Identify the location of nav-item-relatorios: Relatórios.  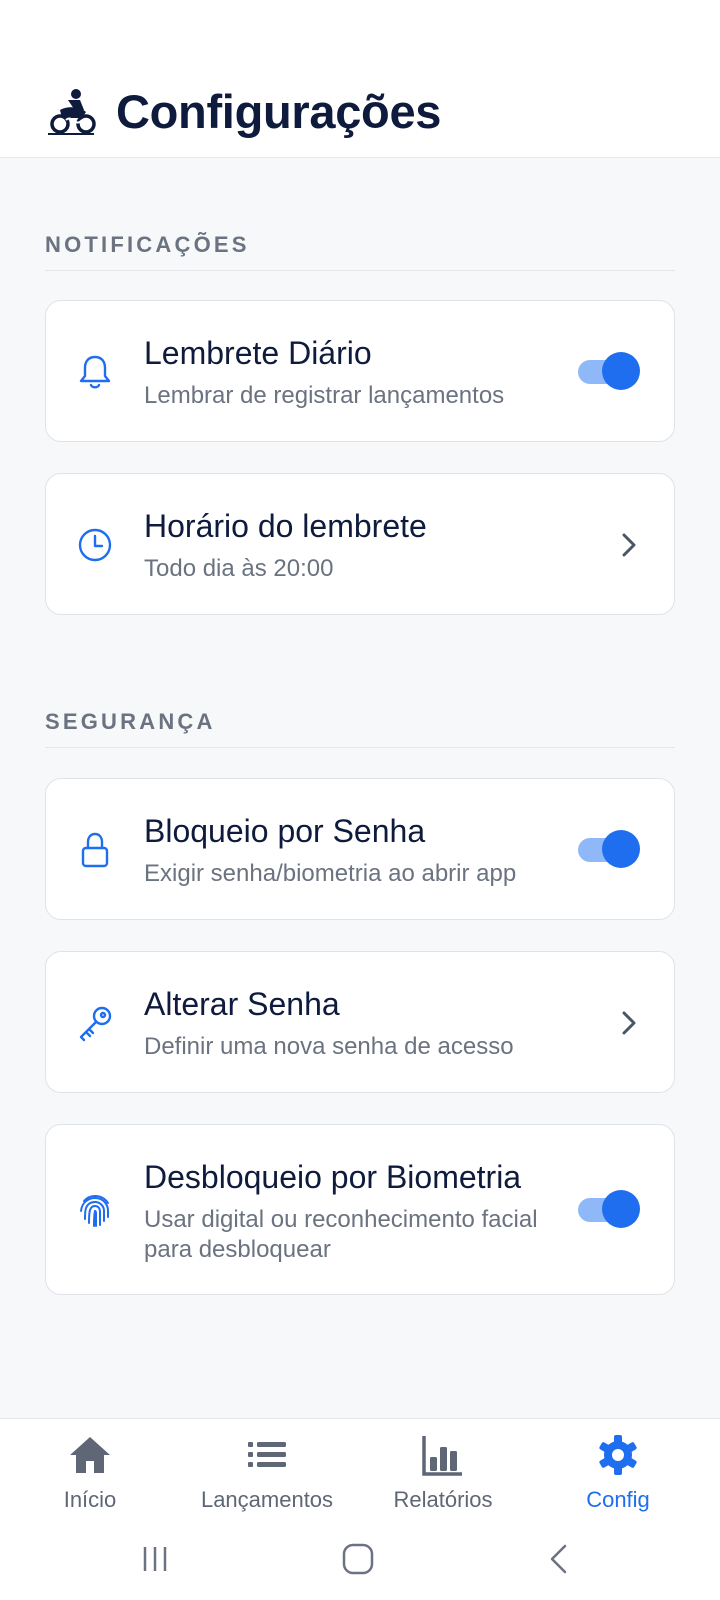
(443, 1475).